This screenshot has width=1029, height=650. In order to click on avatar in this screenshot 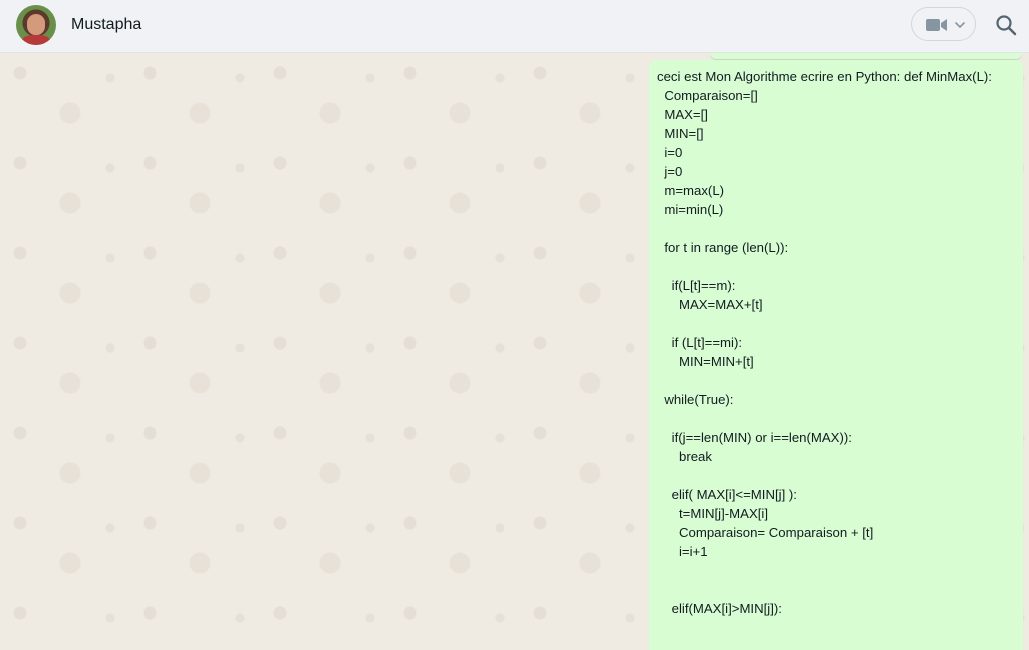, I will do `click(36, 25)`.